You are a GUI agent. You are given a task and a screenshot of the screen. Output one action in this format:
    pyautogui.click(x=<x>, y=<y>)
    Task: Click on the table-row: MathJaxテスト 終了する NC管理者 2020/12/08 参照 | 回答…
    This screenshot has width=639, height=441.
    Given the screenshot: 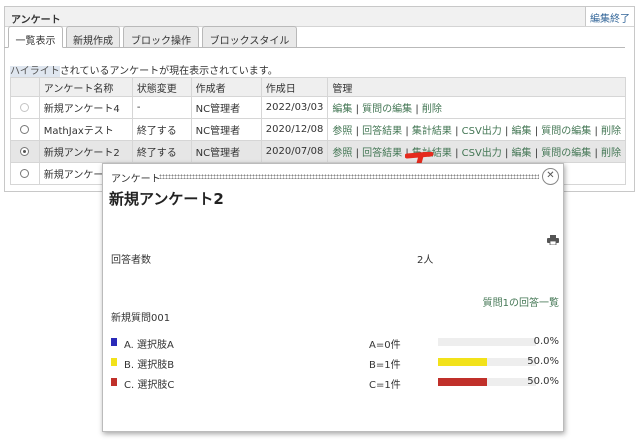 What is the action you would take?
    pyautogui.click(x=318, y=129)
    